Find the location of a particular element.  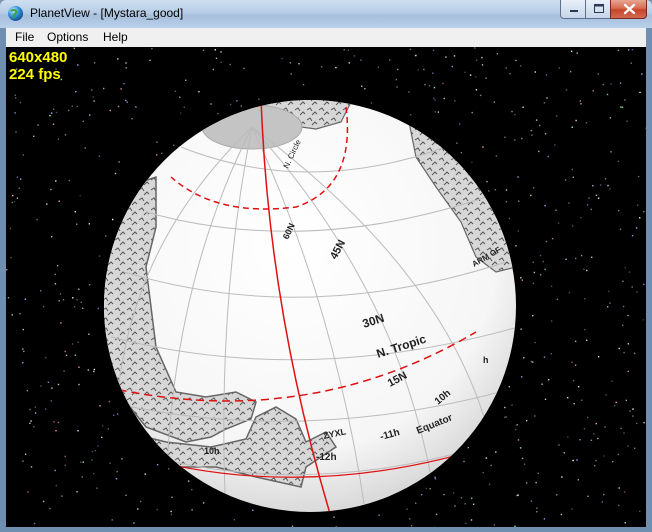

maximize-icon is located at coordinates (599, 8).